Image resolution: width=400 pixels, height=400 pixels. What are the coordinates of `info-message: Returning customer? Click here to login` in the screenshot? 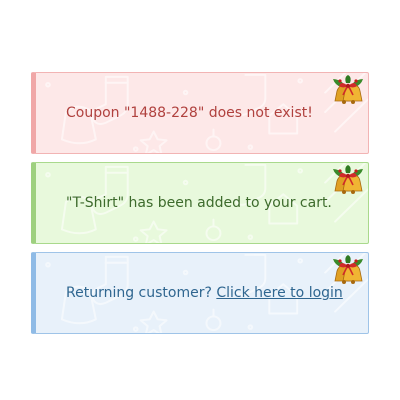 It's located at (204, 293).